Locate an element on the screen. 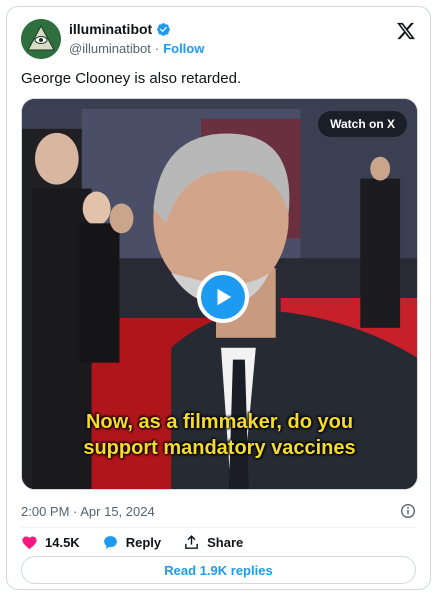 Image resolution: width=439 pixels, height=600 pixels. like-button: 14.5K is located at coordinates (50, 542).